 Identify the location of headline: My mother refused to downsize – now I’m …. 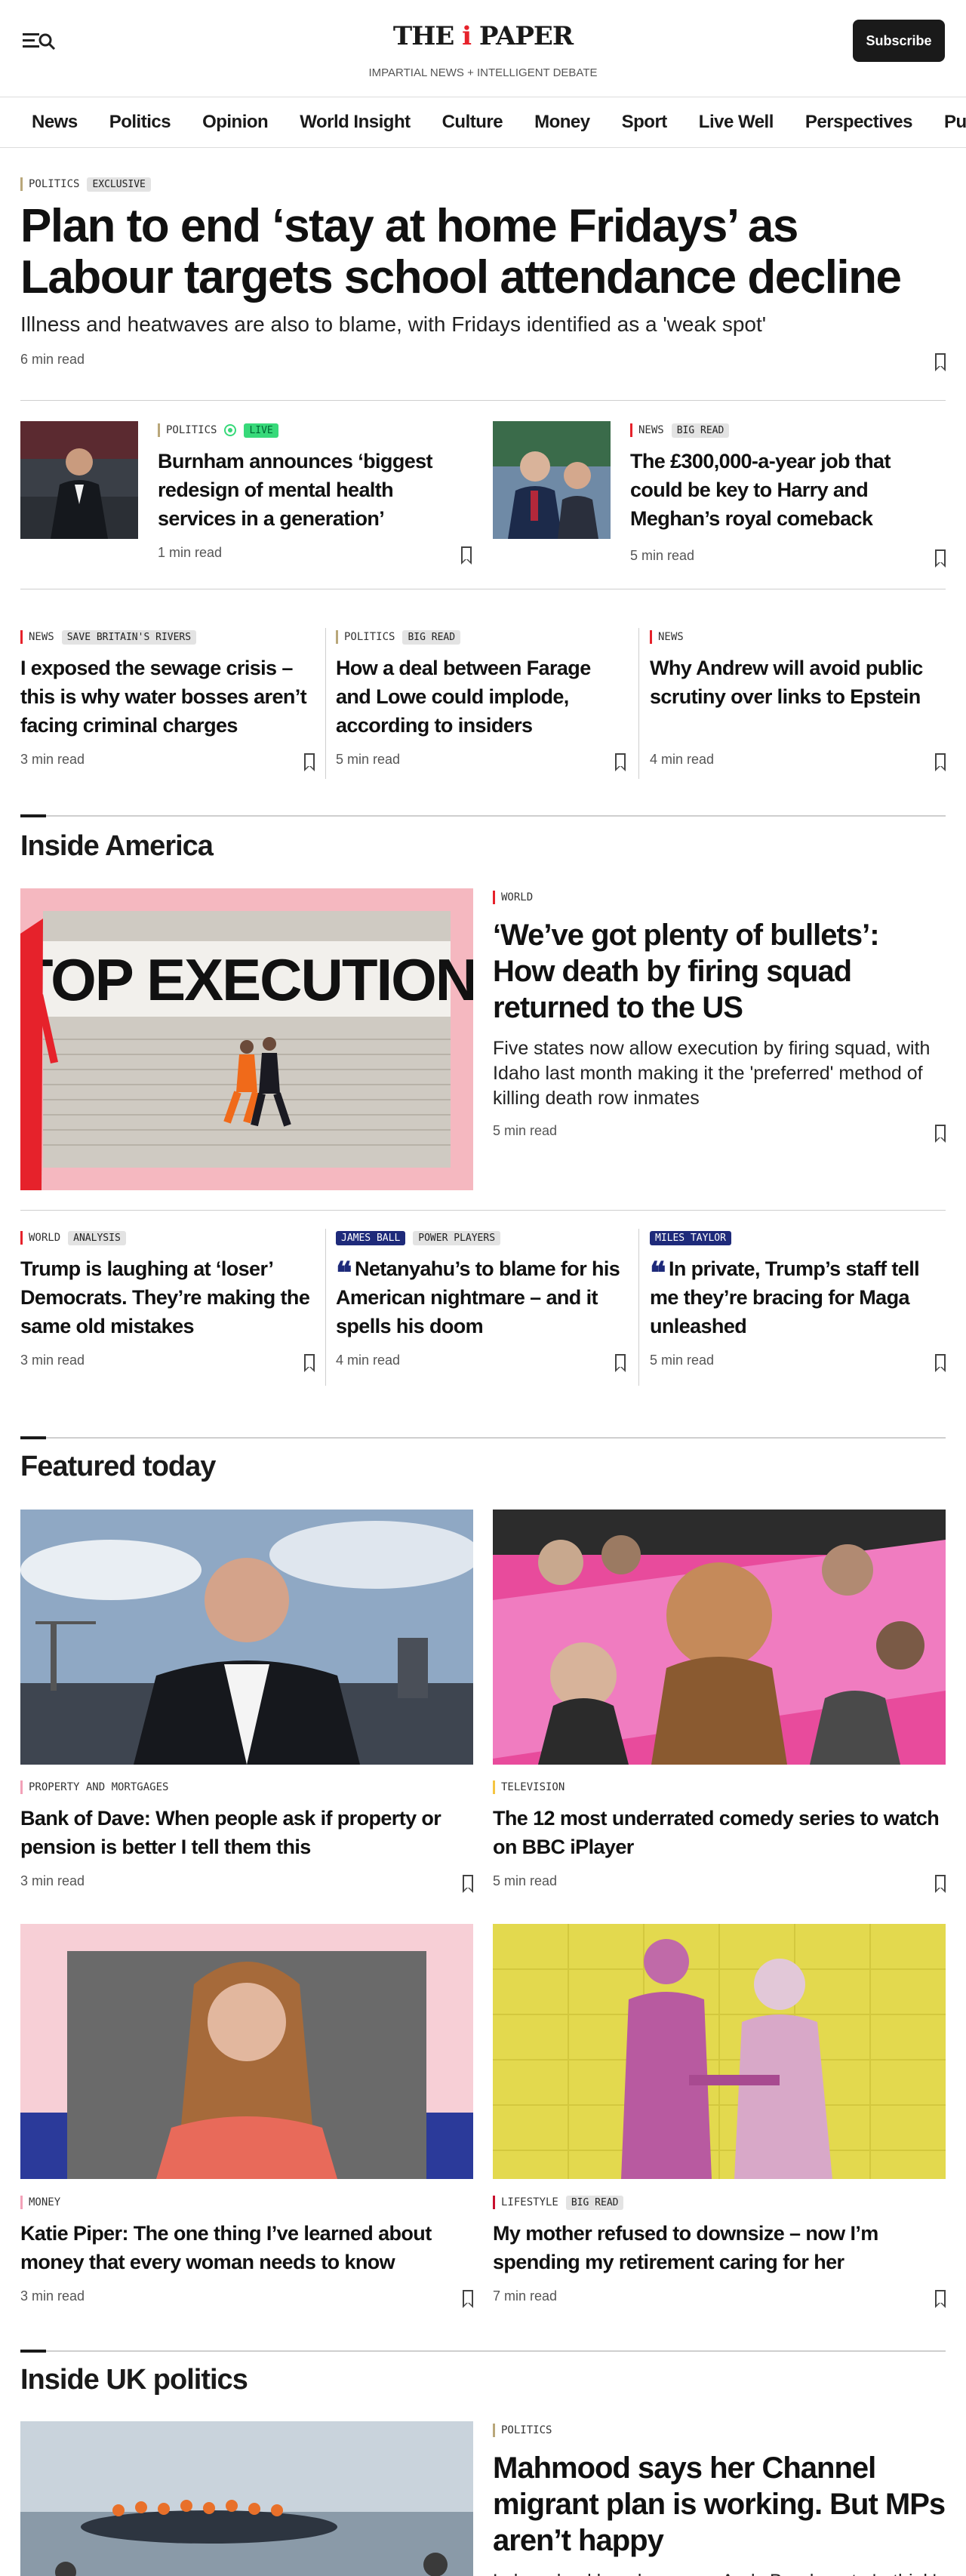
(719, 2247).